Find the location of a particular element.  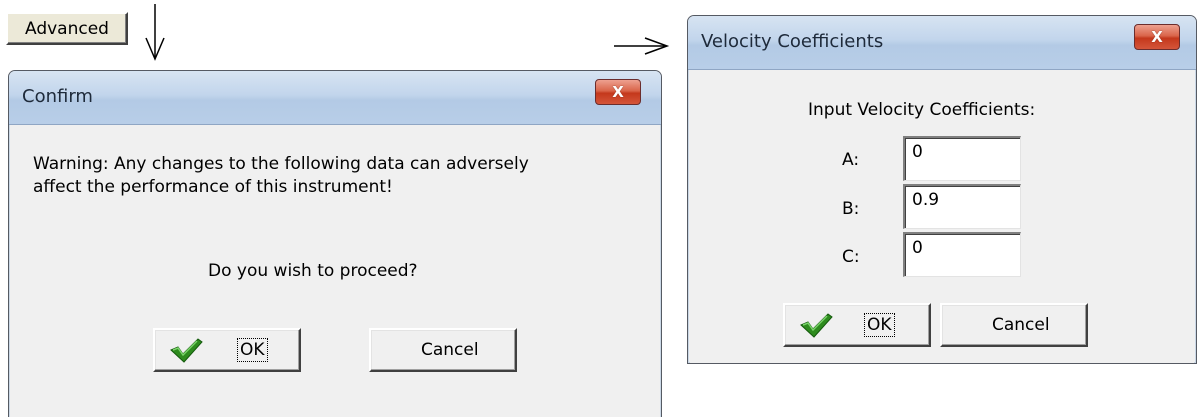

velocity-heading: Input Velocity Coefficients: is located at coordinates (922, 110).